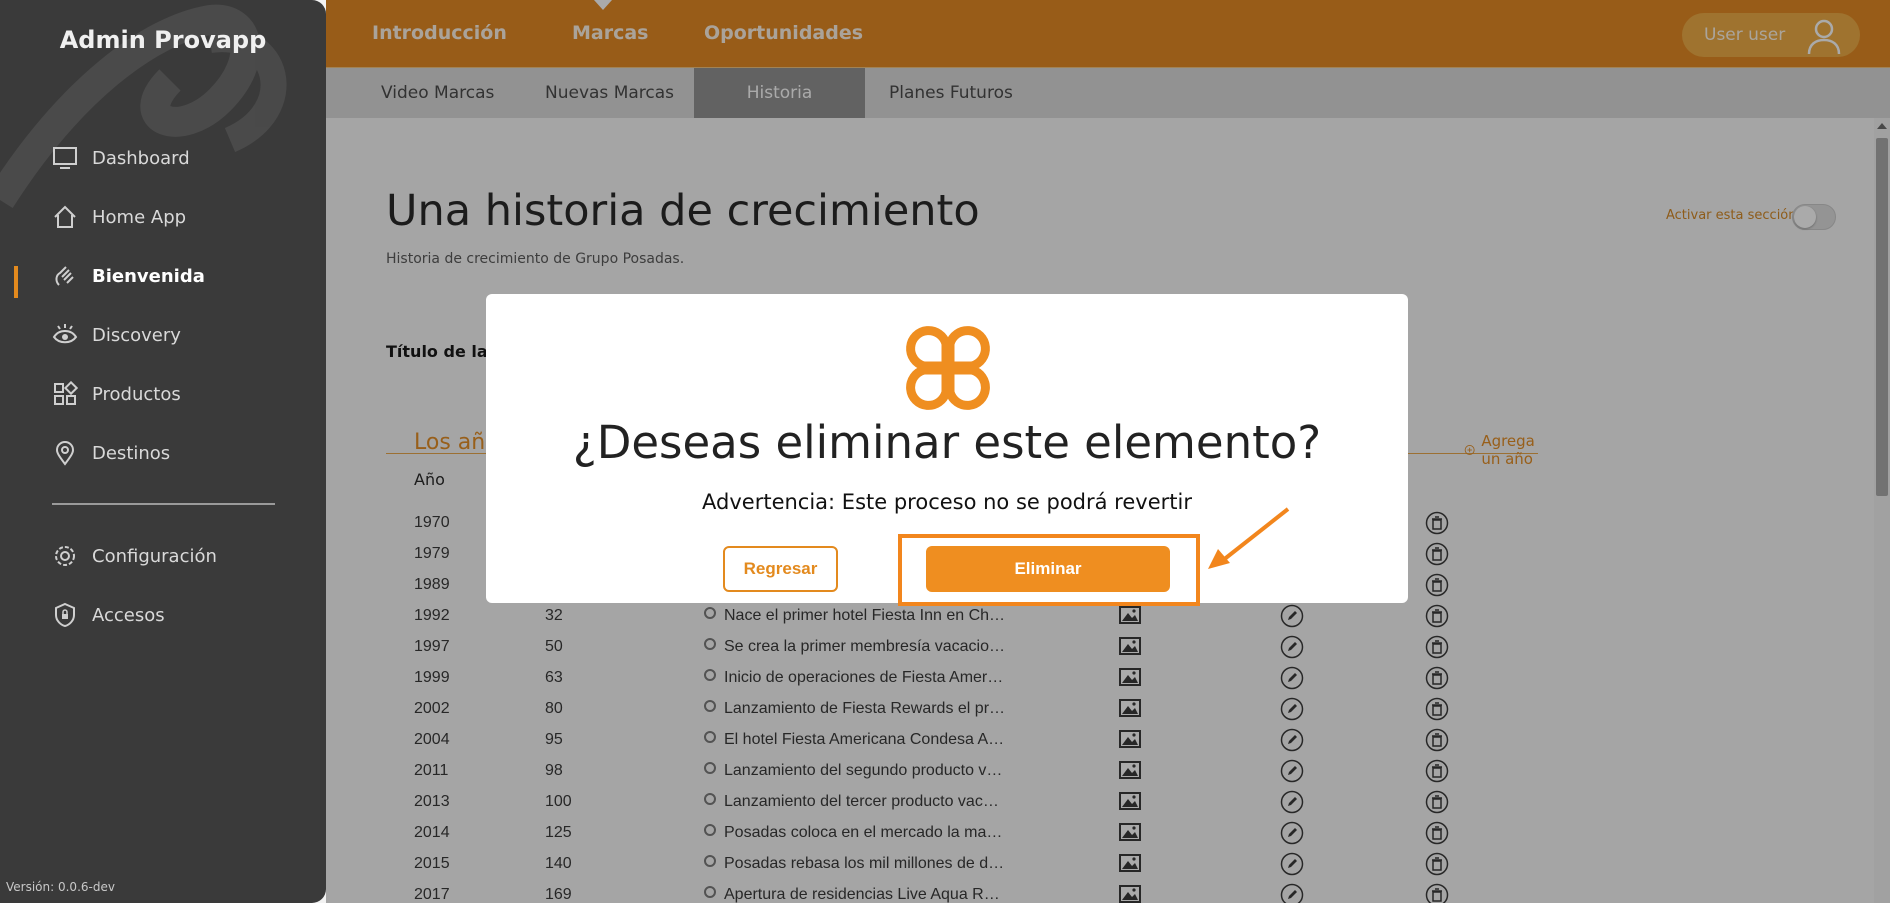 The height and width of the screenshot is (903, 1890). I want to click on sidebar-item-productos: Productos, so click(116, 394).